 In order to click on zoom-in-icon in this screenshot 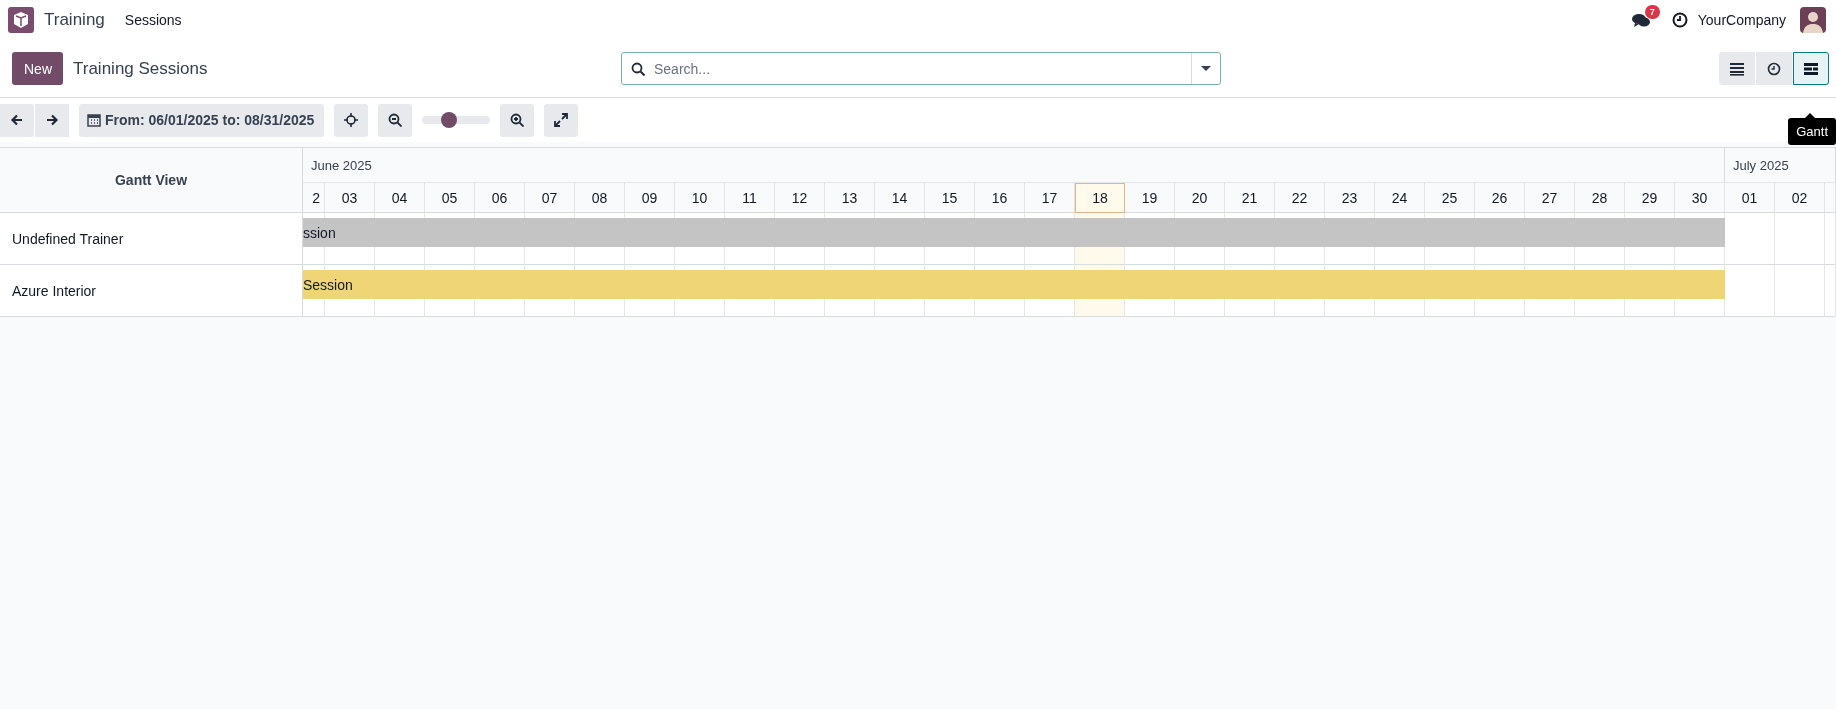, I will do `click(517, 120)`.